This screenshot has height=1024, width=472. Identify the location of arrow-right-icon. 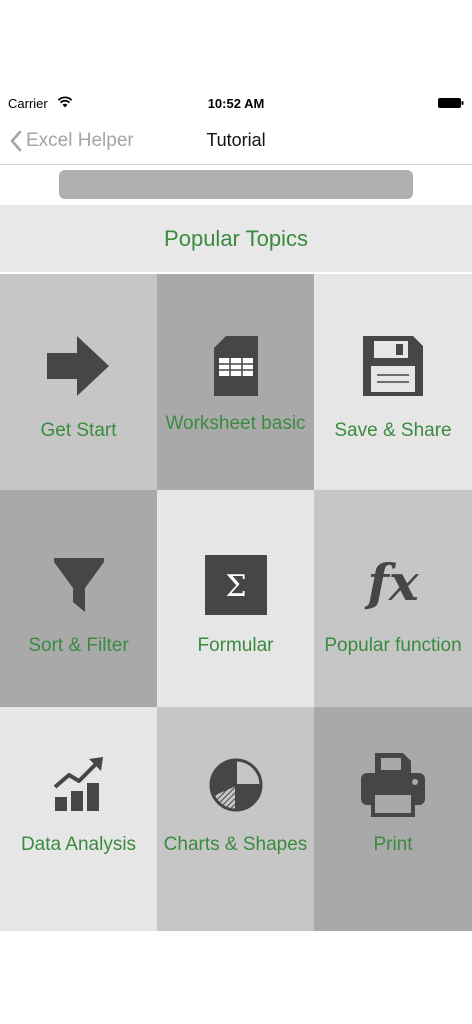
(77, 366).